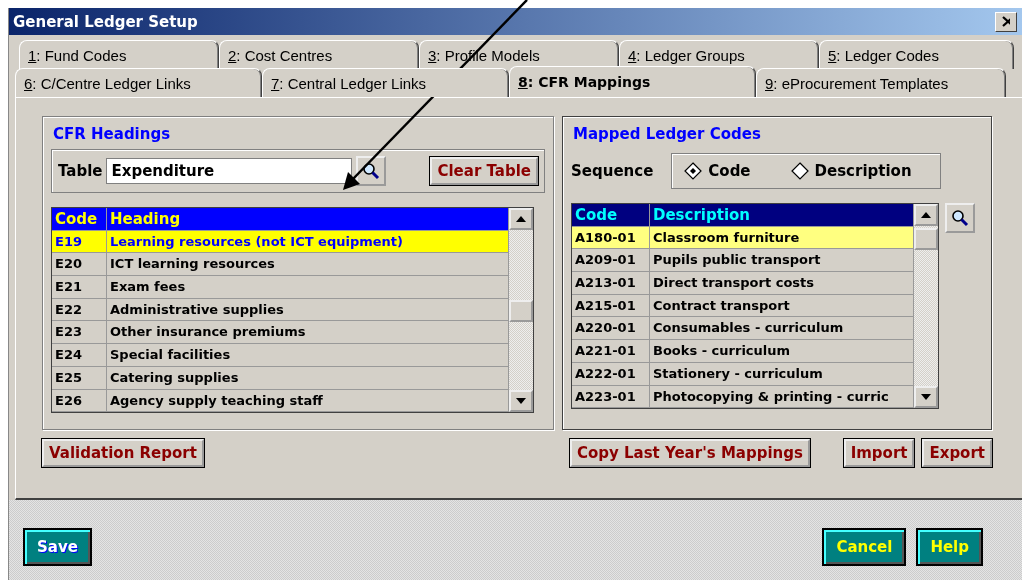 The height and width of the screenshot is (580, 1022). Describe the element at coordinates (916, 54) in the screenshot. I see `tab: 5: Ledger Codes` at that location.